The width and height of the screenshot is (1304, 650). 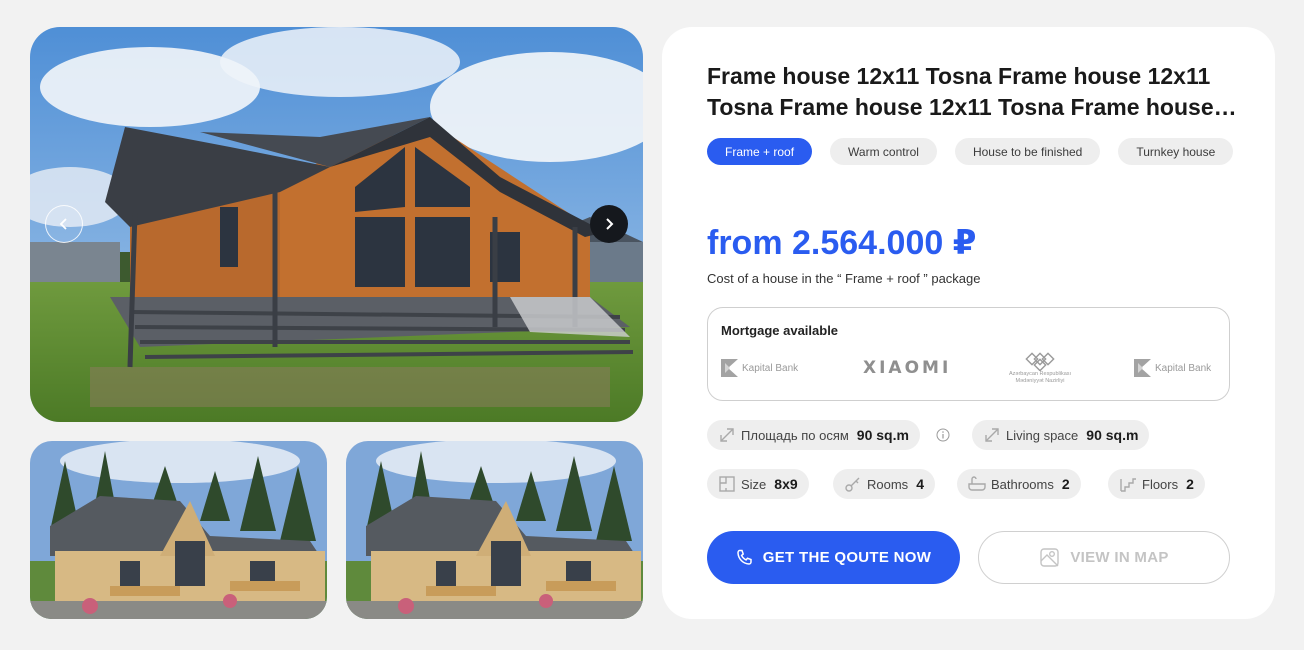 I want to click on gallery-prev-button, so click(x=64, y=224).